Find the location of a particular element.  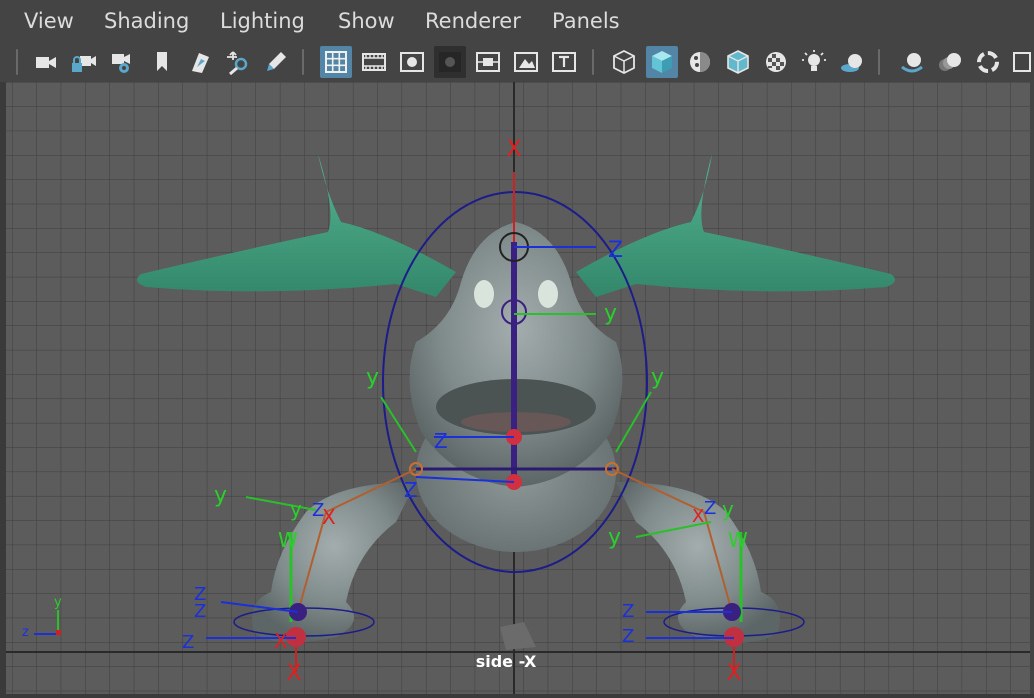

wireframe-on-shaded-icon is located at coordinates (738, 62).